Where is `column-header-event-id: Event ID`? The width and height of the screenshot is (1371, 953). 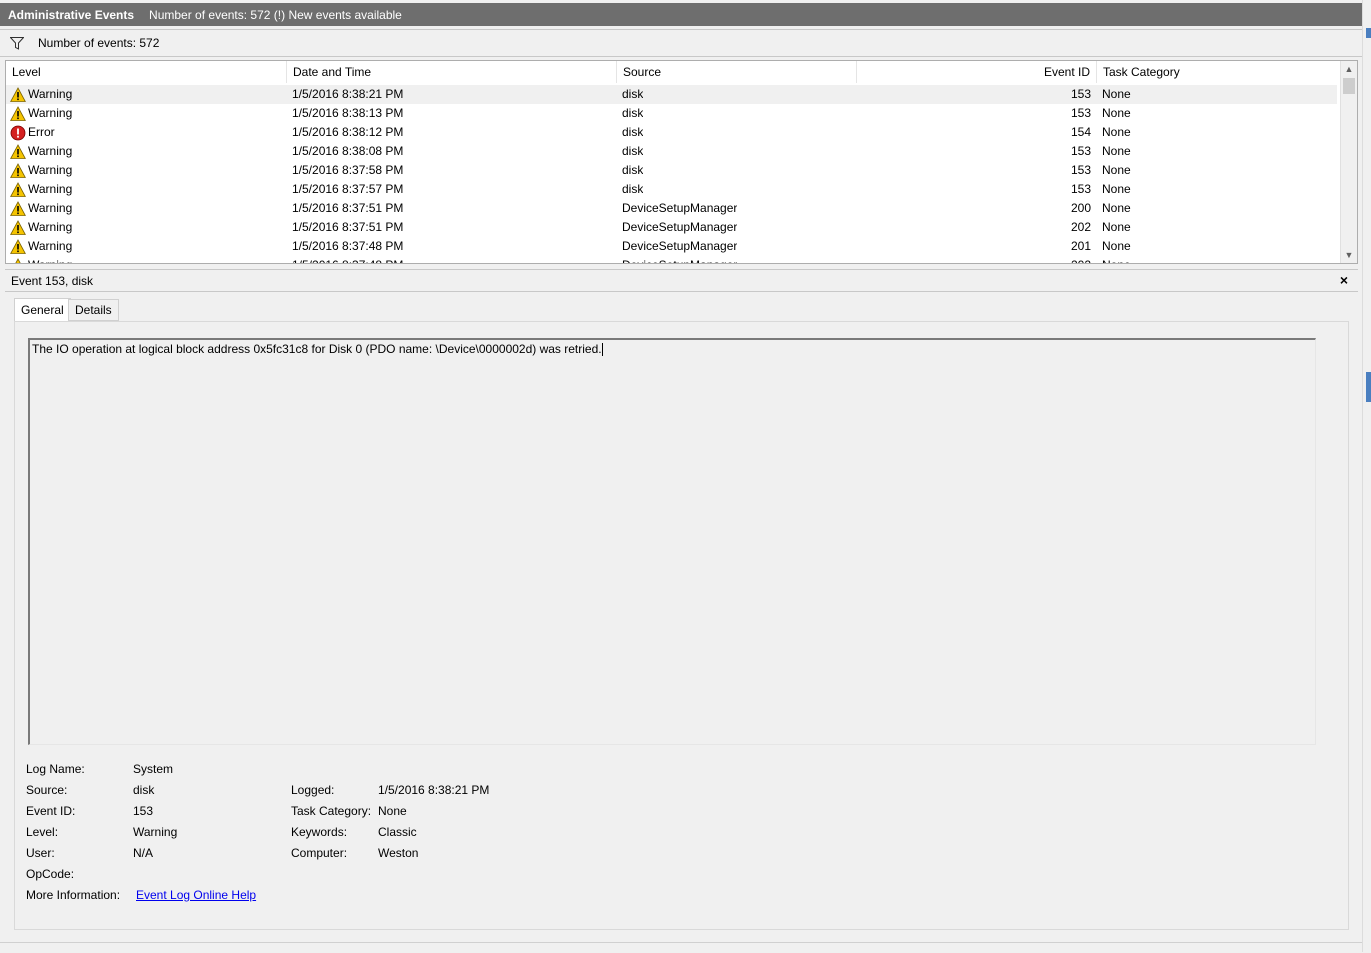 column-header-event-id: Event ID is located at coordinates (977, 72).